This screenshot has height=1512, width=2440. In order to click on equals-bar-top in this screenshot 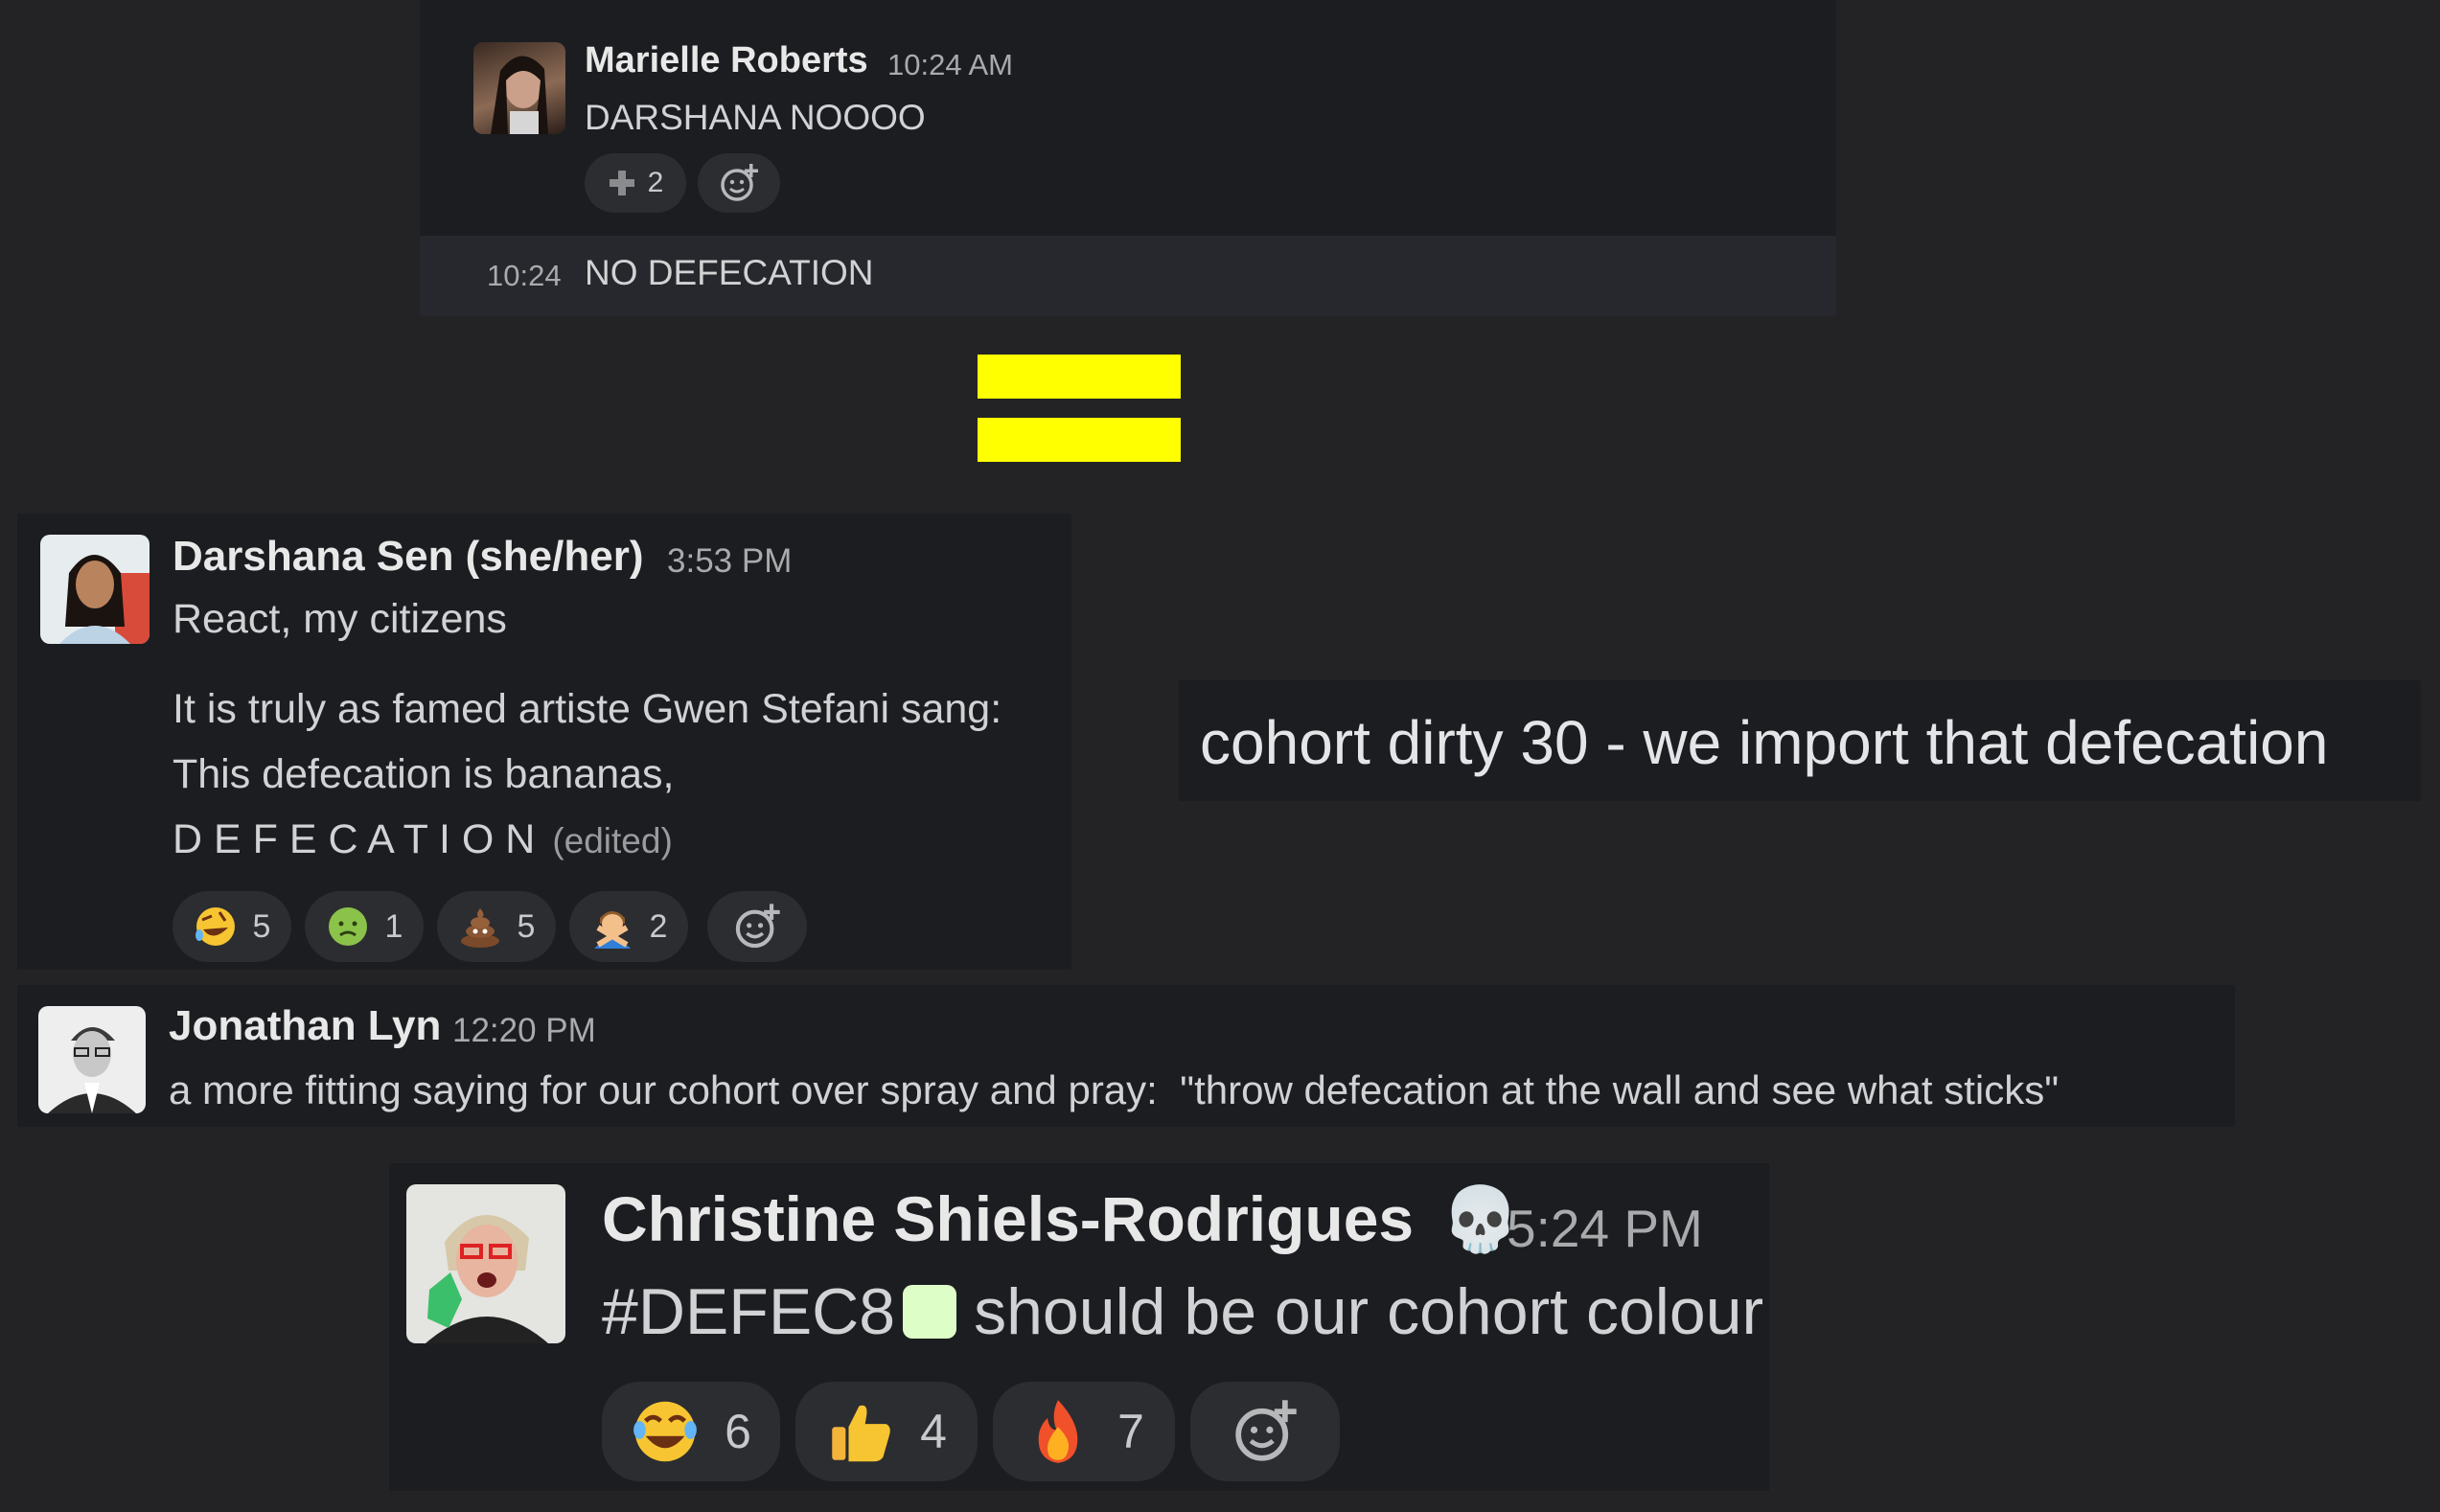, I will do `click(1079, 377)`.